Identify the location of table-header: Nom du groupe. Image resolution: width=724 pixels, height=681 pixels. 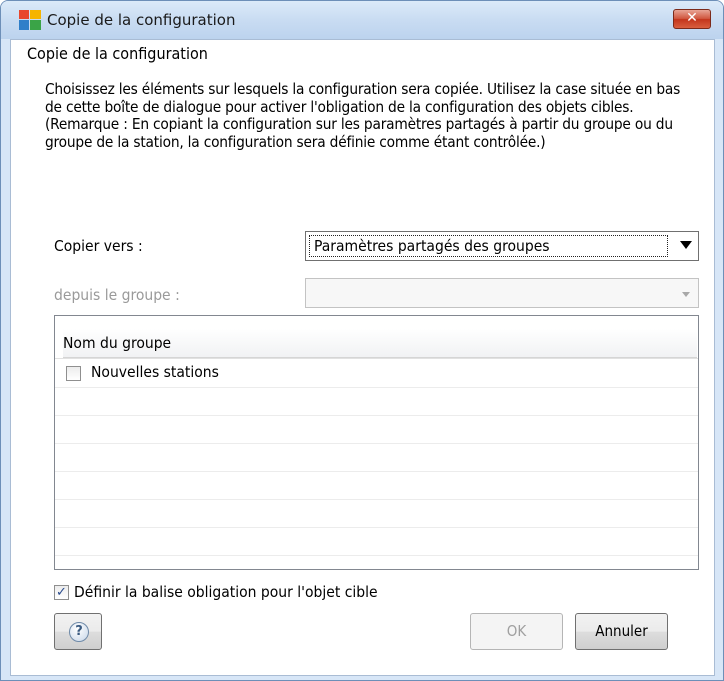
(376, 337).